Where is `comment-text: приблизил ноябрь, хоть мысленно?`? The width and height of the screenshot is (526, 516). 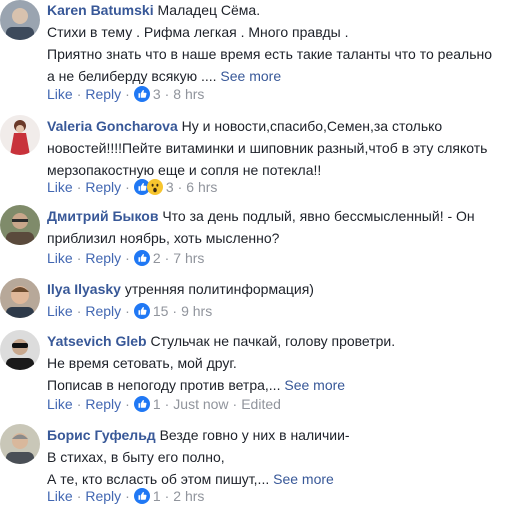 comment-text: приблизил ноябрь, хоть мысленно? is located at coordinates (163, 238).